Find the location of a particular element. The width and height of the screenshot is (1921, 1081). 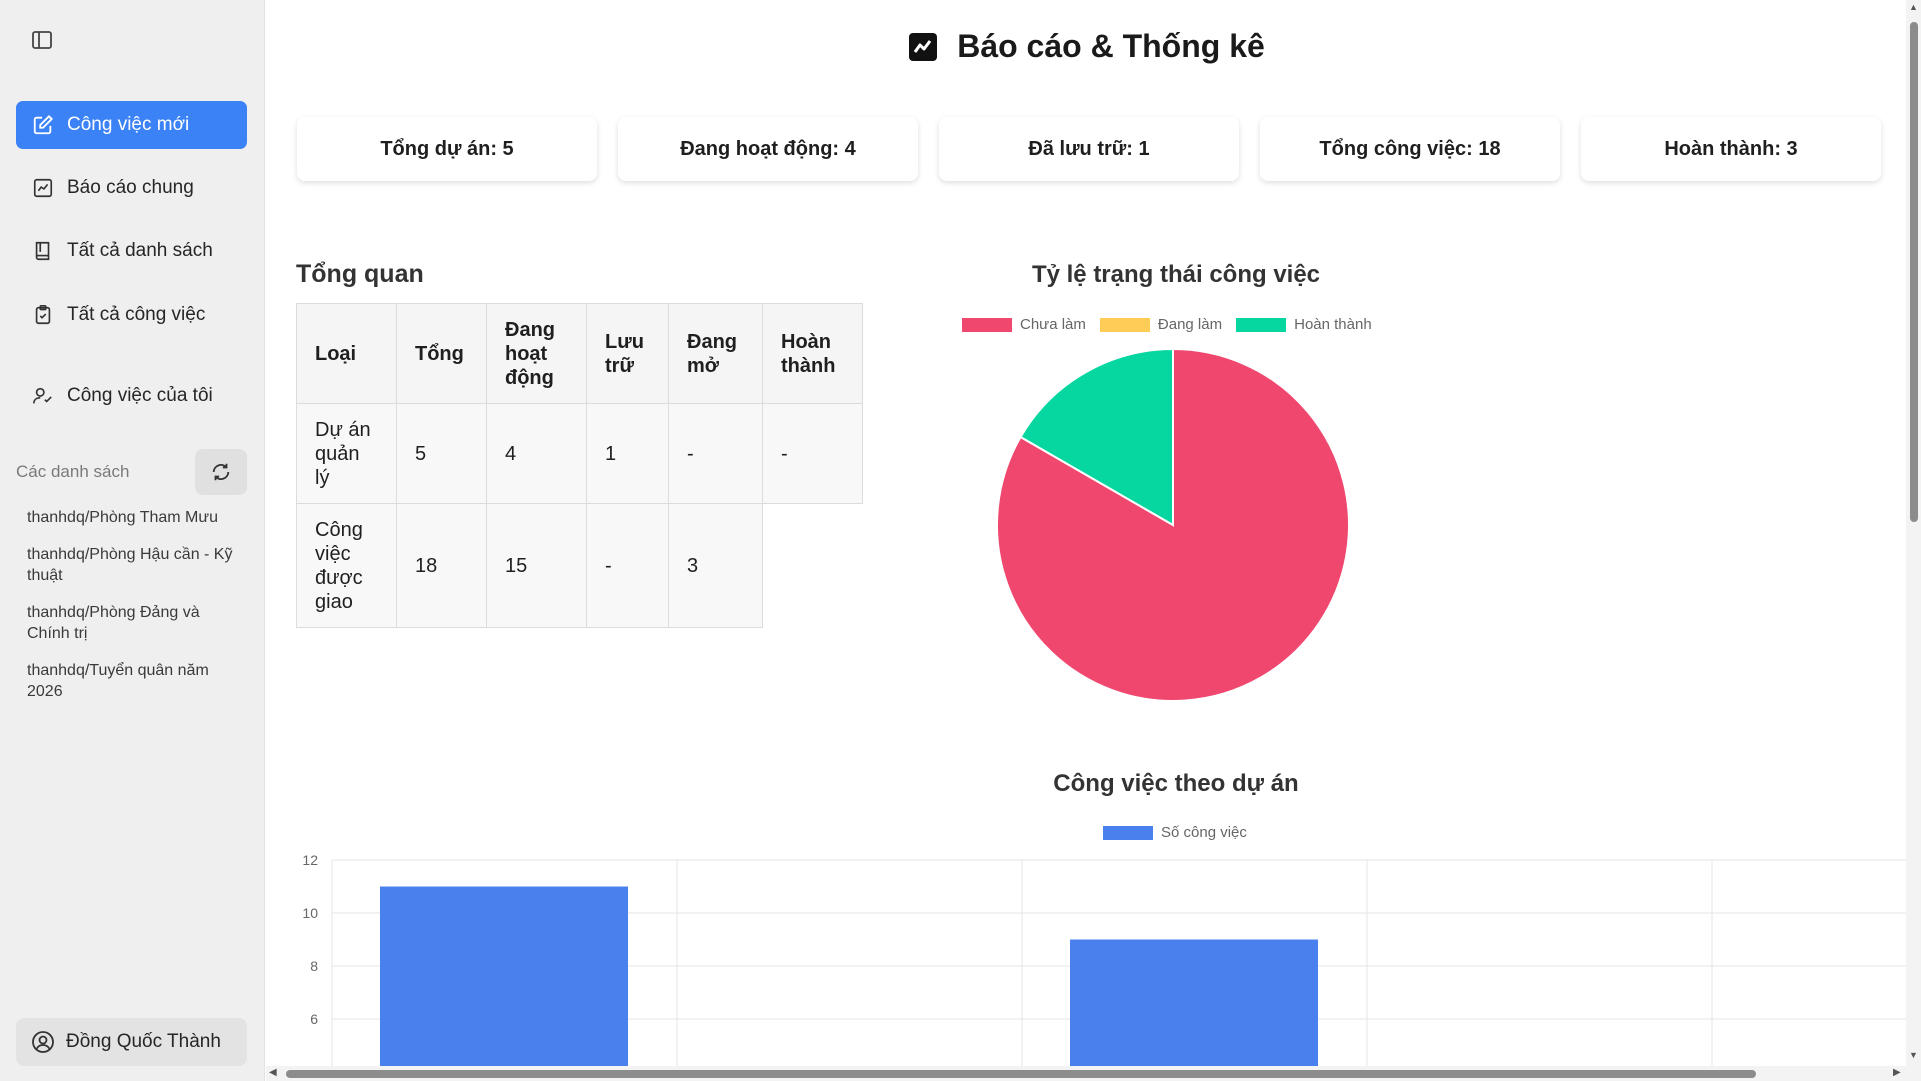

refresh-button is located at coordinates (221, 472).